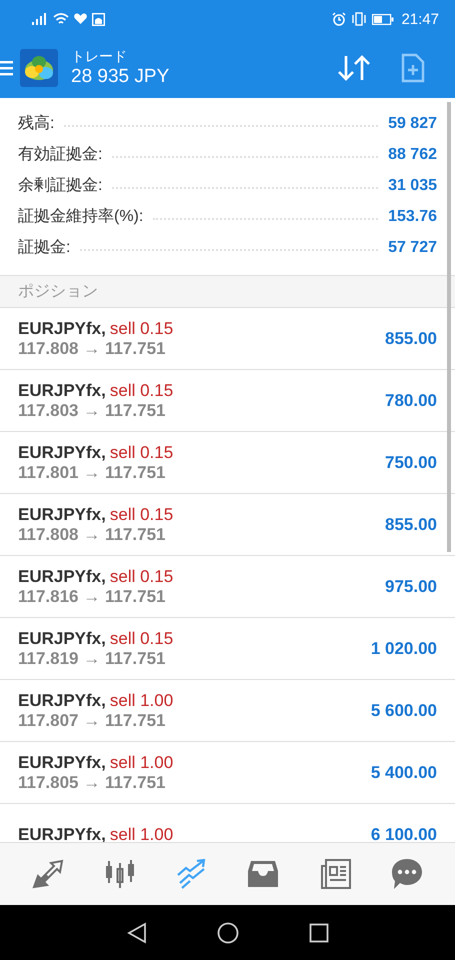 This screenshot has height=960, width=455. What do you see at coordinates (412, 123) in the screenshot?
I see `summary-value: 59 827` at bounding box center [412, 123].